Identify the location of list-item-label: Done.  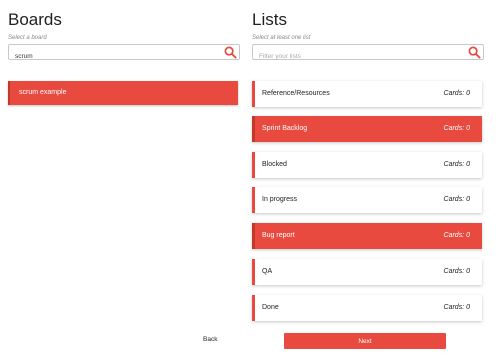
(270, 307).